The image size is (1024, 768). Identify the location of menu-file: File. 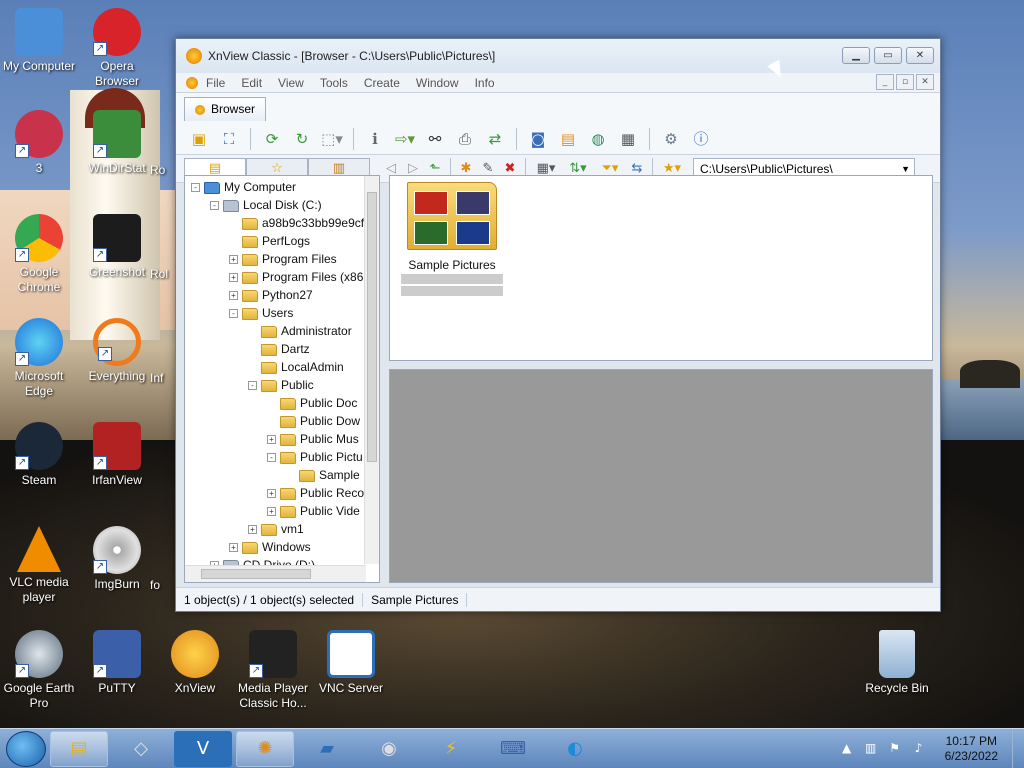
(215, 83).